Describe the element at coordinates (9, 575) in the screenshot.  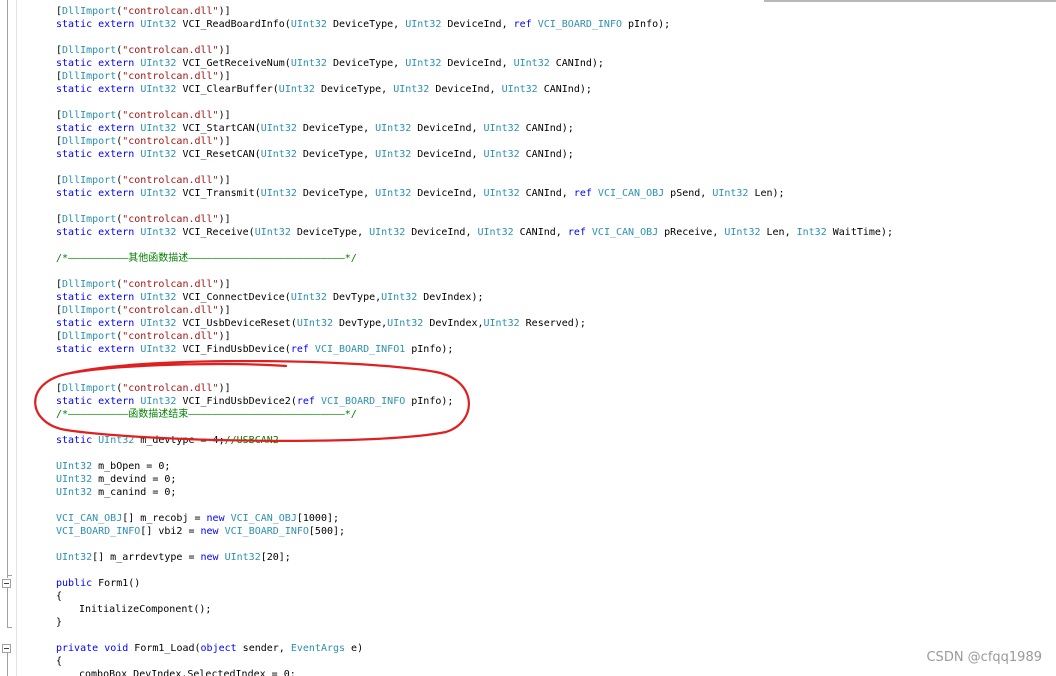
I see `outline-guide-tick` at that location.